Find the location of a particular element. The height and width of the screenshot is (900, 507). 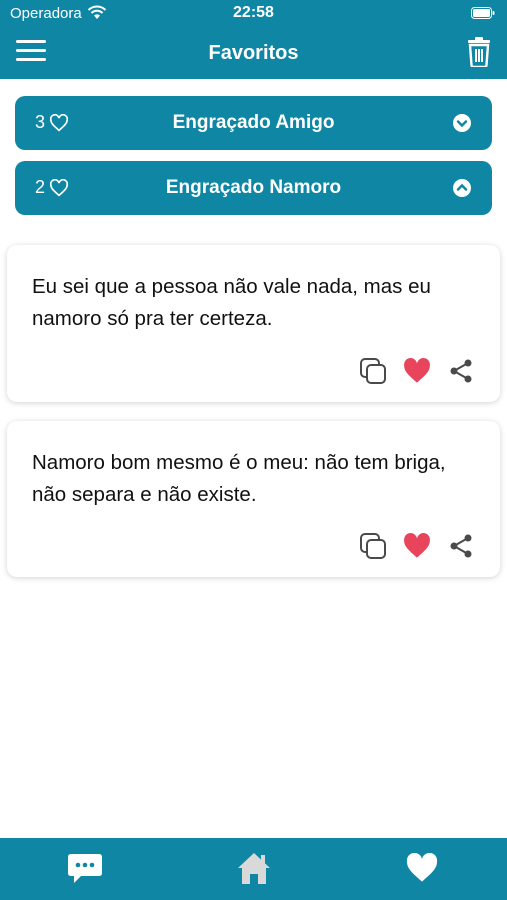

trash-icon is located at coordinates (479, 52).